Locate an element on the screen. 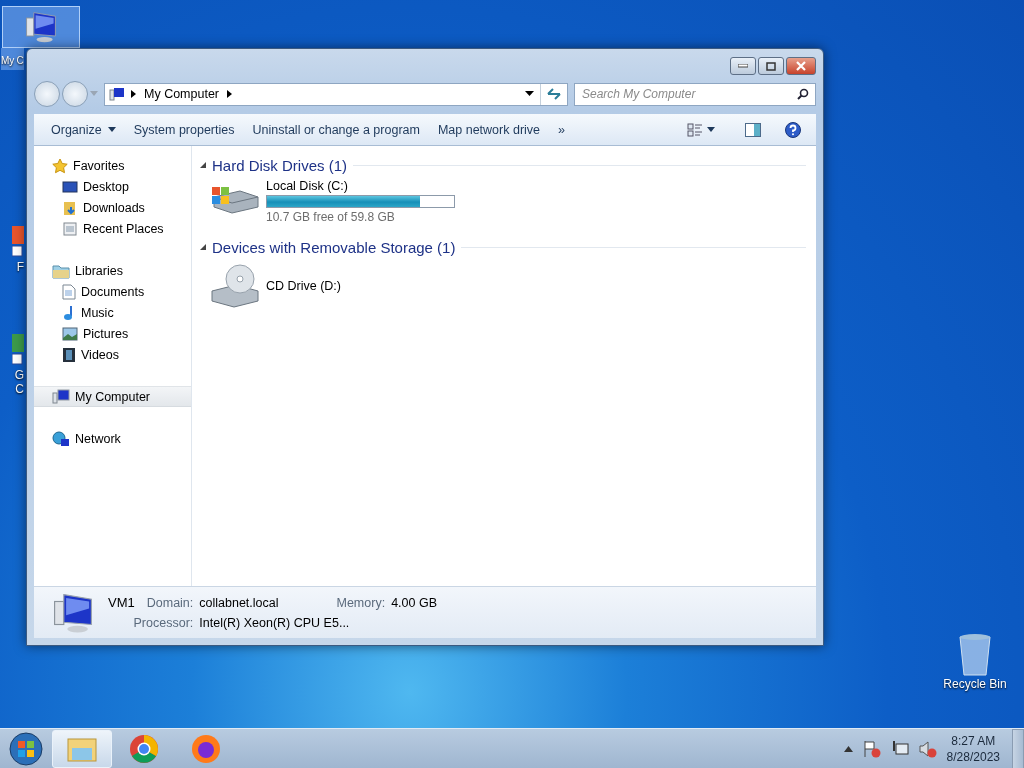 The height and width of the screenshot is (768, 1024). nav-item-label: Recent Places is located at coordinates (123, 228).